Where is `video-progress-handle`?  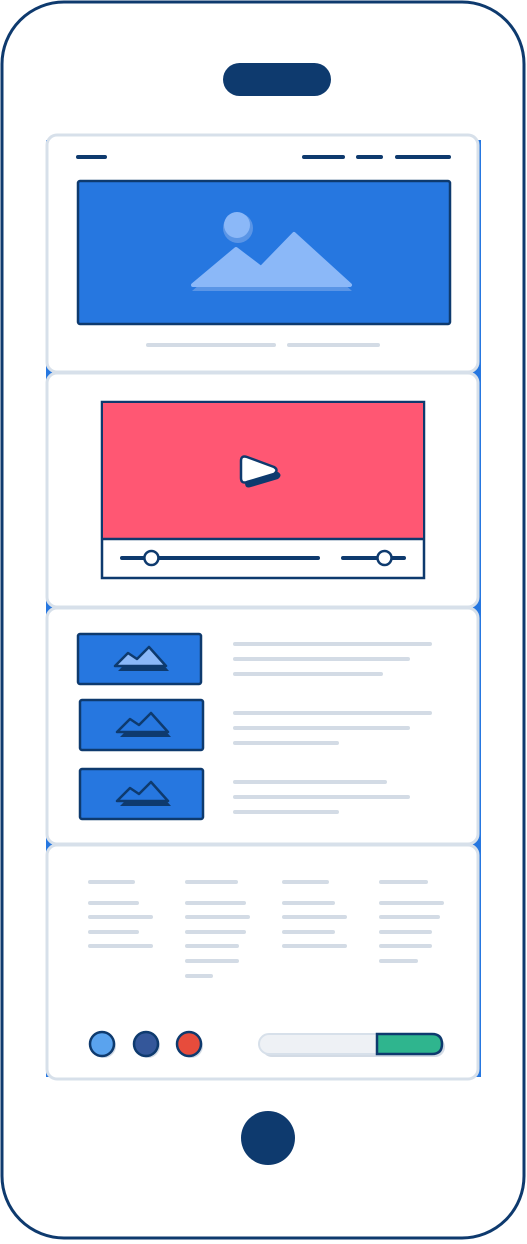
video-progress-handle is located at coordinates (151, 558).